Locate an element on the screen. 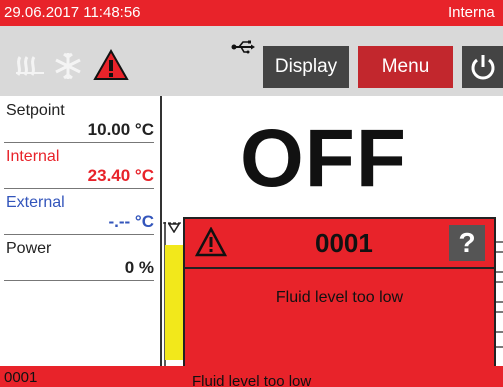 The image size is (503, 387). main-status: OFF is located at coordinates (323, 158).